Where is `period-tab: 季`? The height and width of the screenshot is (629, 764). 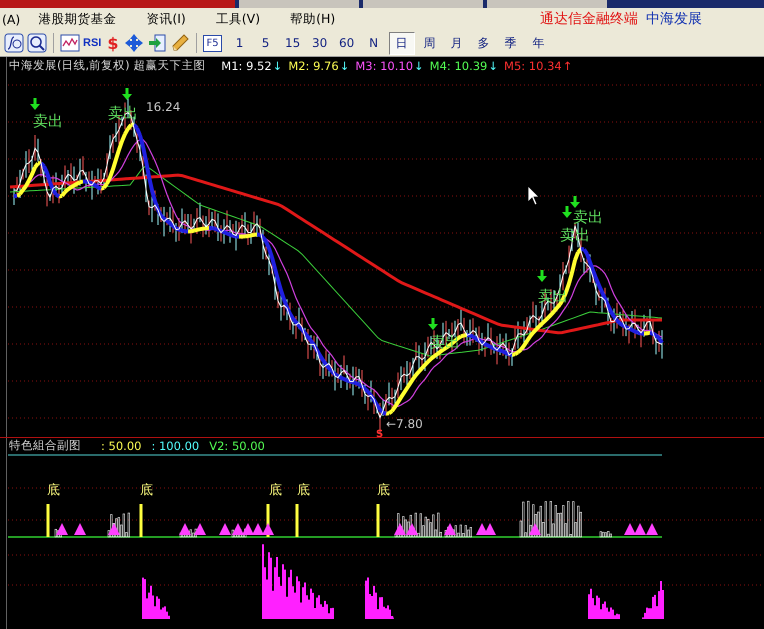 period-tab: 季 is located at coordinates (510, 43).